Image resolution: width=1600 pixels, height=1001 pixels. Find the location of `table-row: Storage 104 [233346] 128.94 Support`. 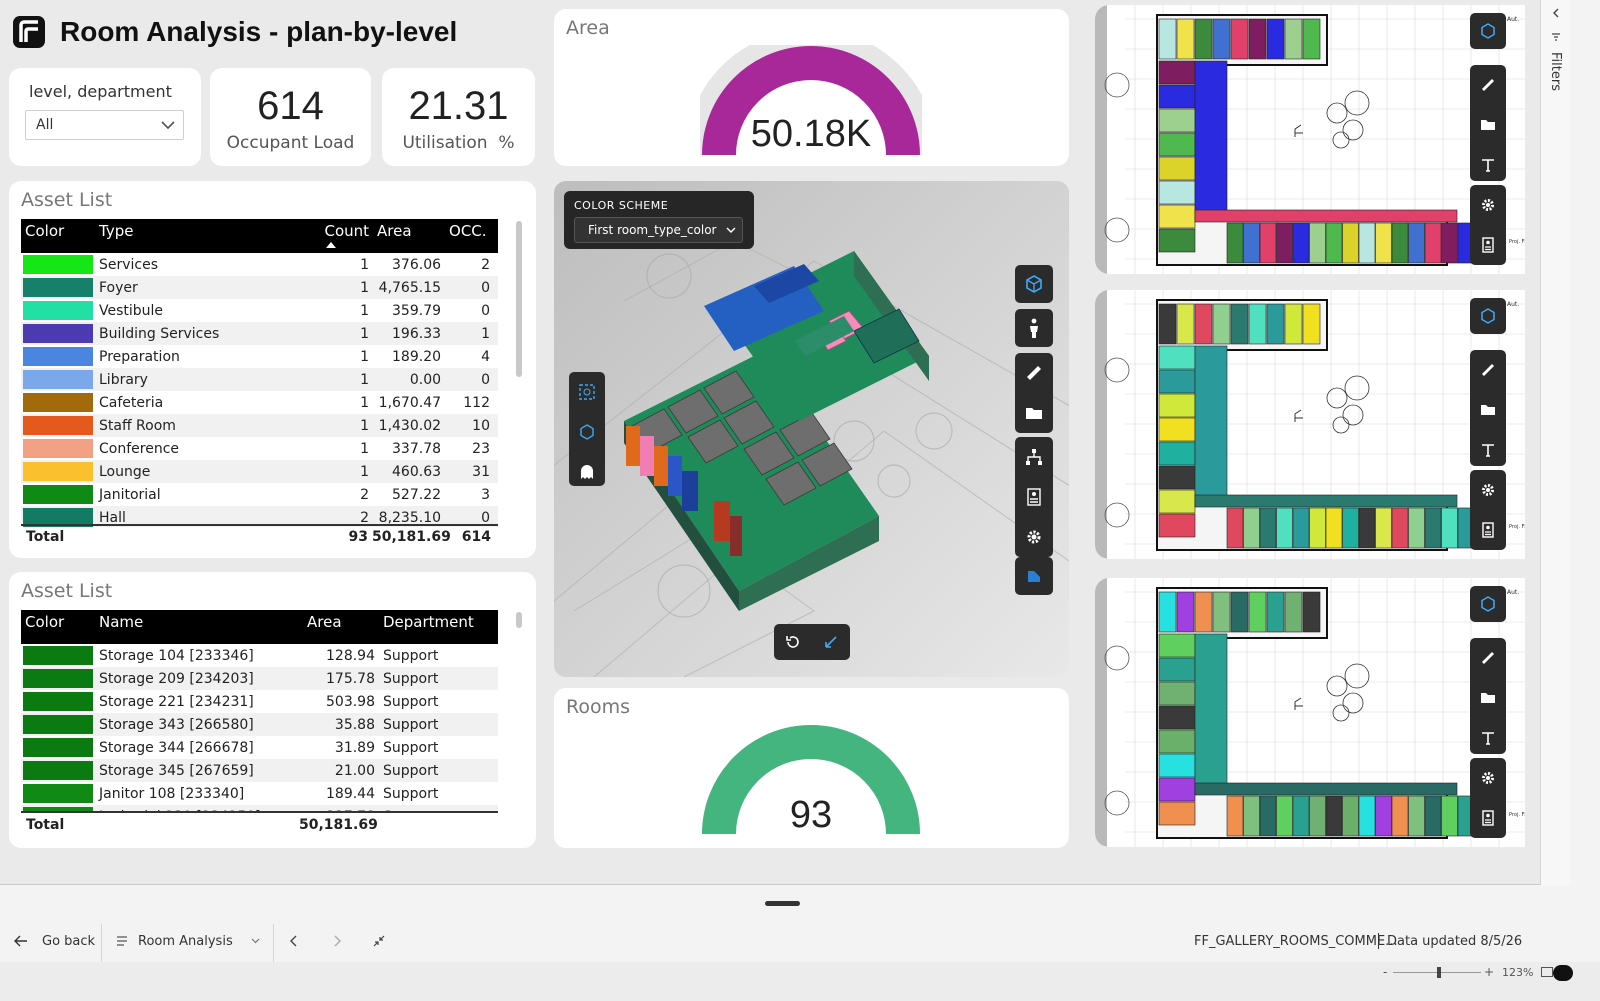

table-row: Storage 104 [233346] 128.94 Support is located at coordinates (259, 655).